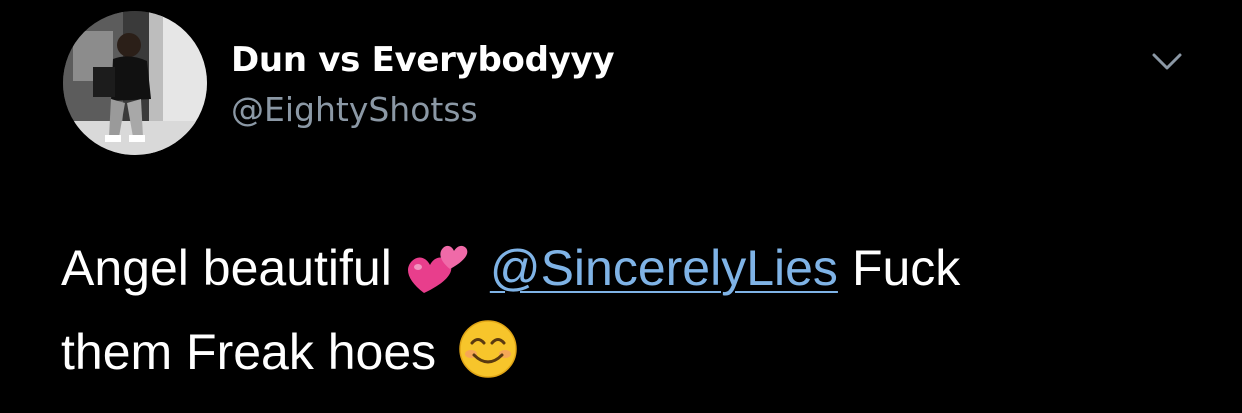 The width and height of the screenshot is (1242, 413). Describe the element at coordinates (423, 60) in the screenshot. I see `display-name: Dun vs Everybodyyy` at that location.